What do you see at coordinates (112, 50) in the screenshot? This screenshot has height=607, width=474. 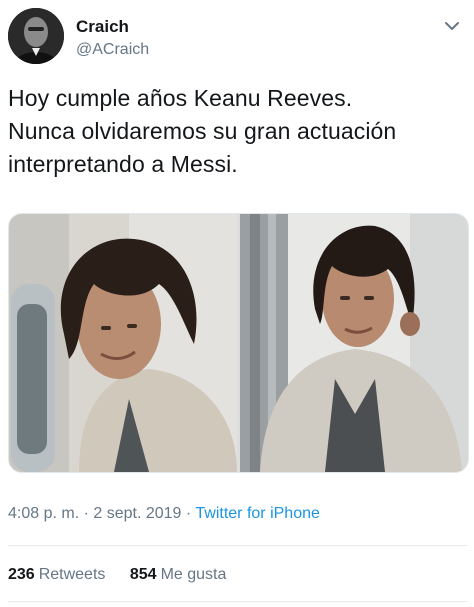 I see `author-handle: @ACraich` at bounding box center [112, 50].